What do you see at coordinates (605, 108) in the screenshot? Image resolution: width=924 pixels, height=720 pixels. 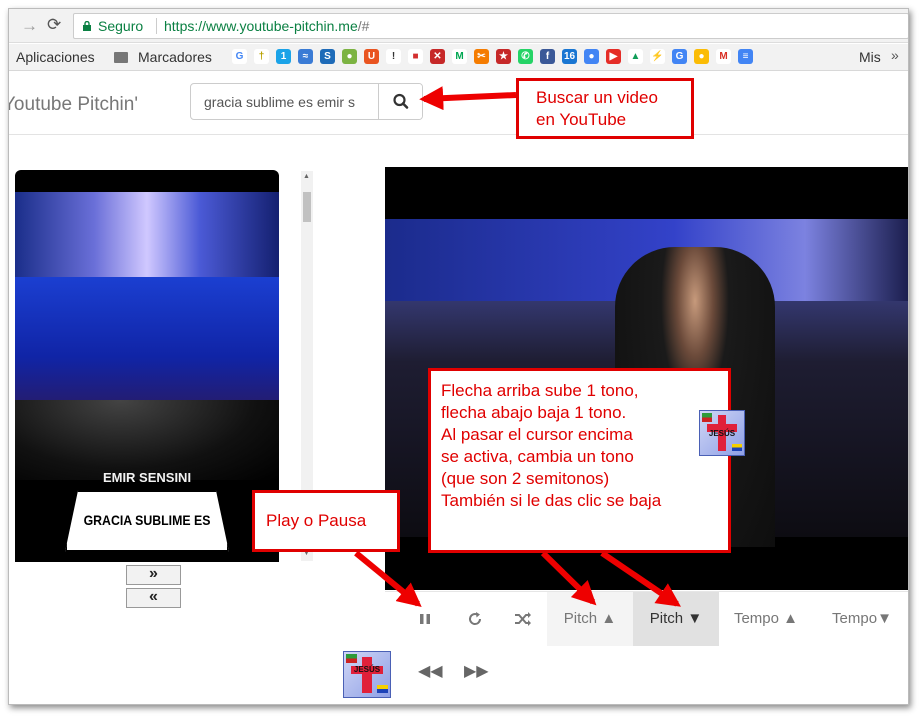 I see `search-callout: Buscar un video en YouTube` at bounding box center [605, 108].